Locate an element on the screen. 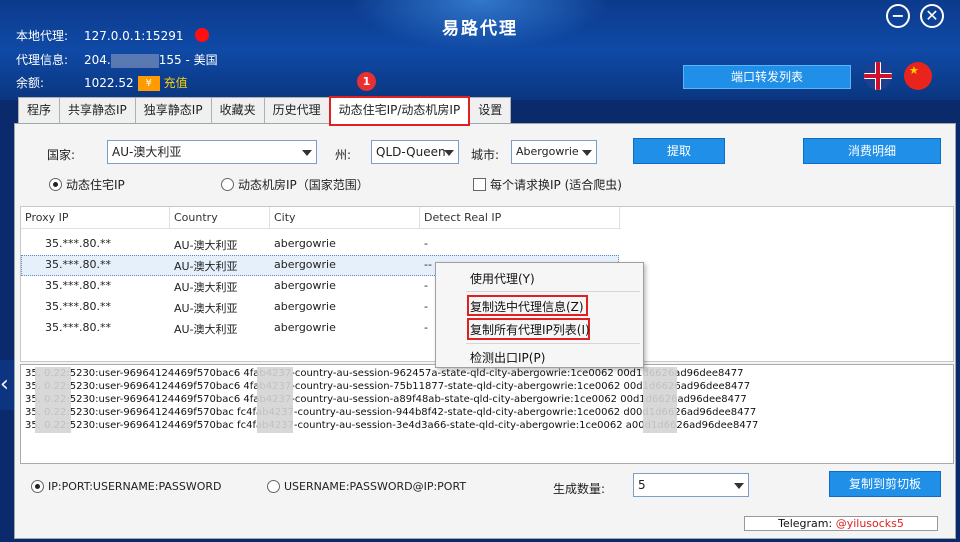 Image resolution: width=960 pixels, height=542 pixels. proxy-info-row: 代理信息: 204. 155 - 美国 is located at coordinates (117, 59).